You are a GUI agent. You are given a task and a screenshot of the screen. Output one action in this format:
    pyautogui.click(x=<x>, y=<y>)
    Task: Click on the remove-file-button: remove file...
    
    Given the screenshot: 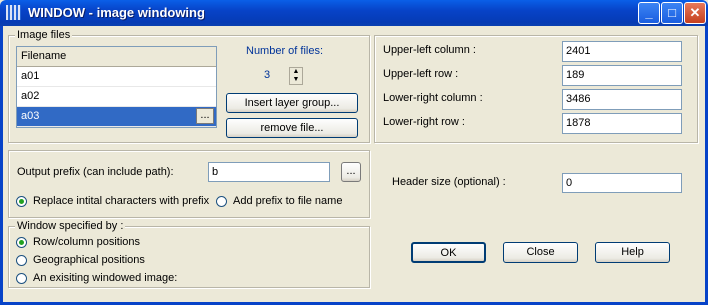 What is the action you would take?
    pyautogui.click(x=292, y=128)
    